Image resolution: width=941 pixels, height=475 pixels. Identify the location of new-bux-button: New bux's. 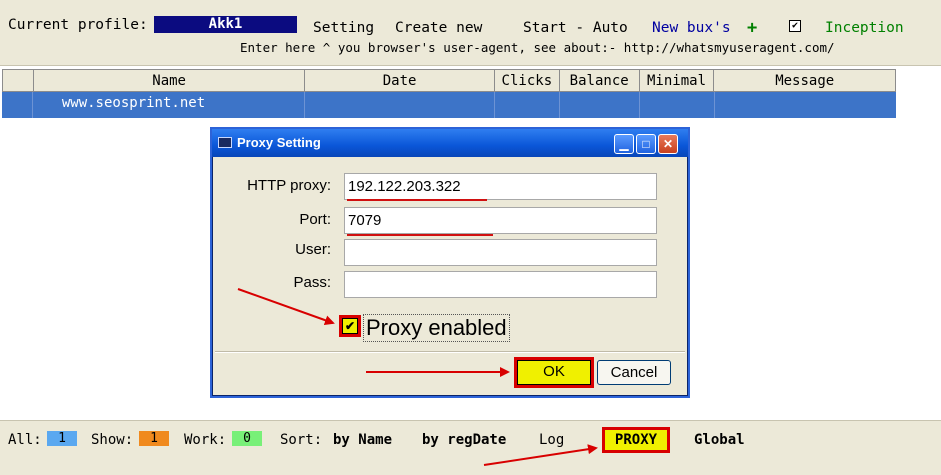
(691, 28).